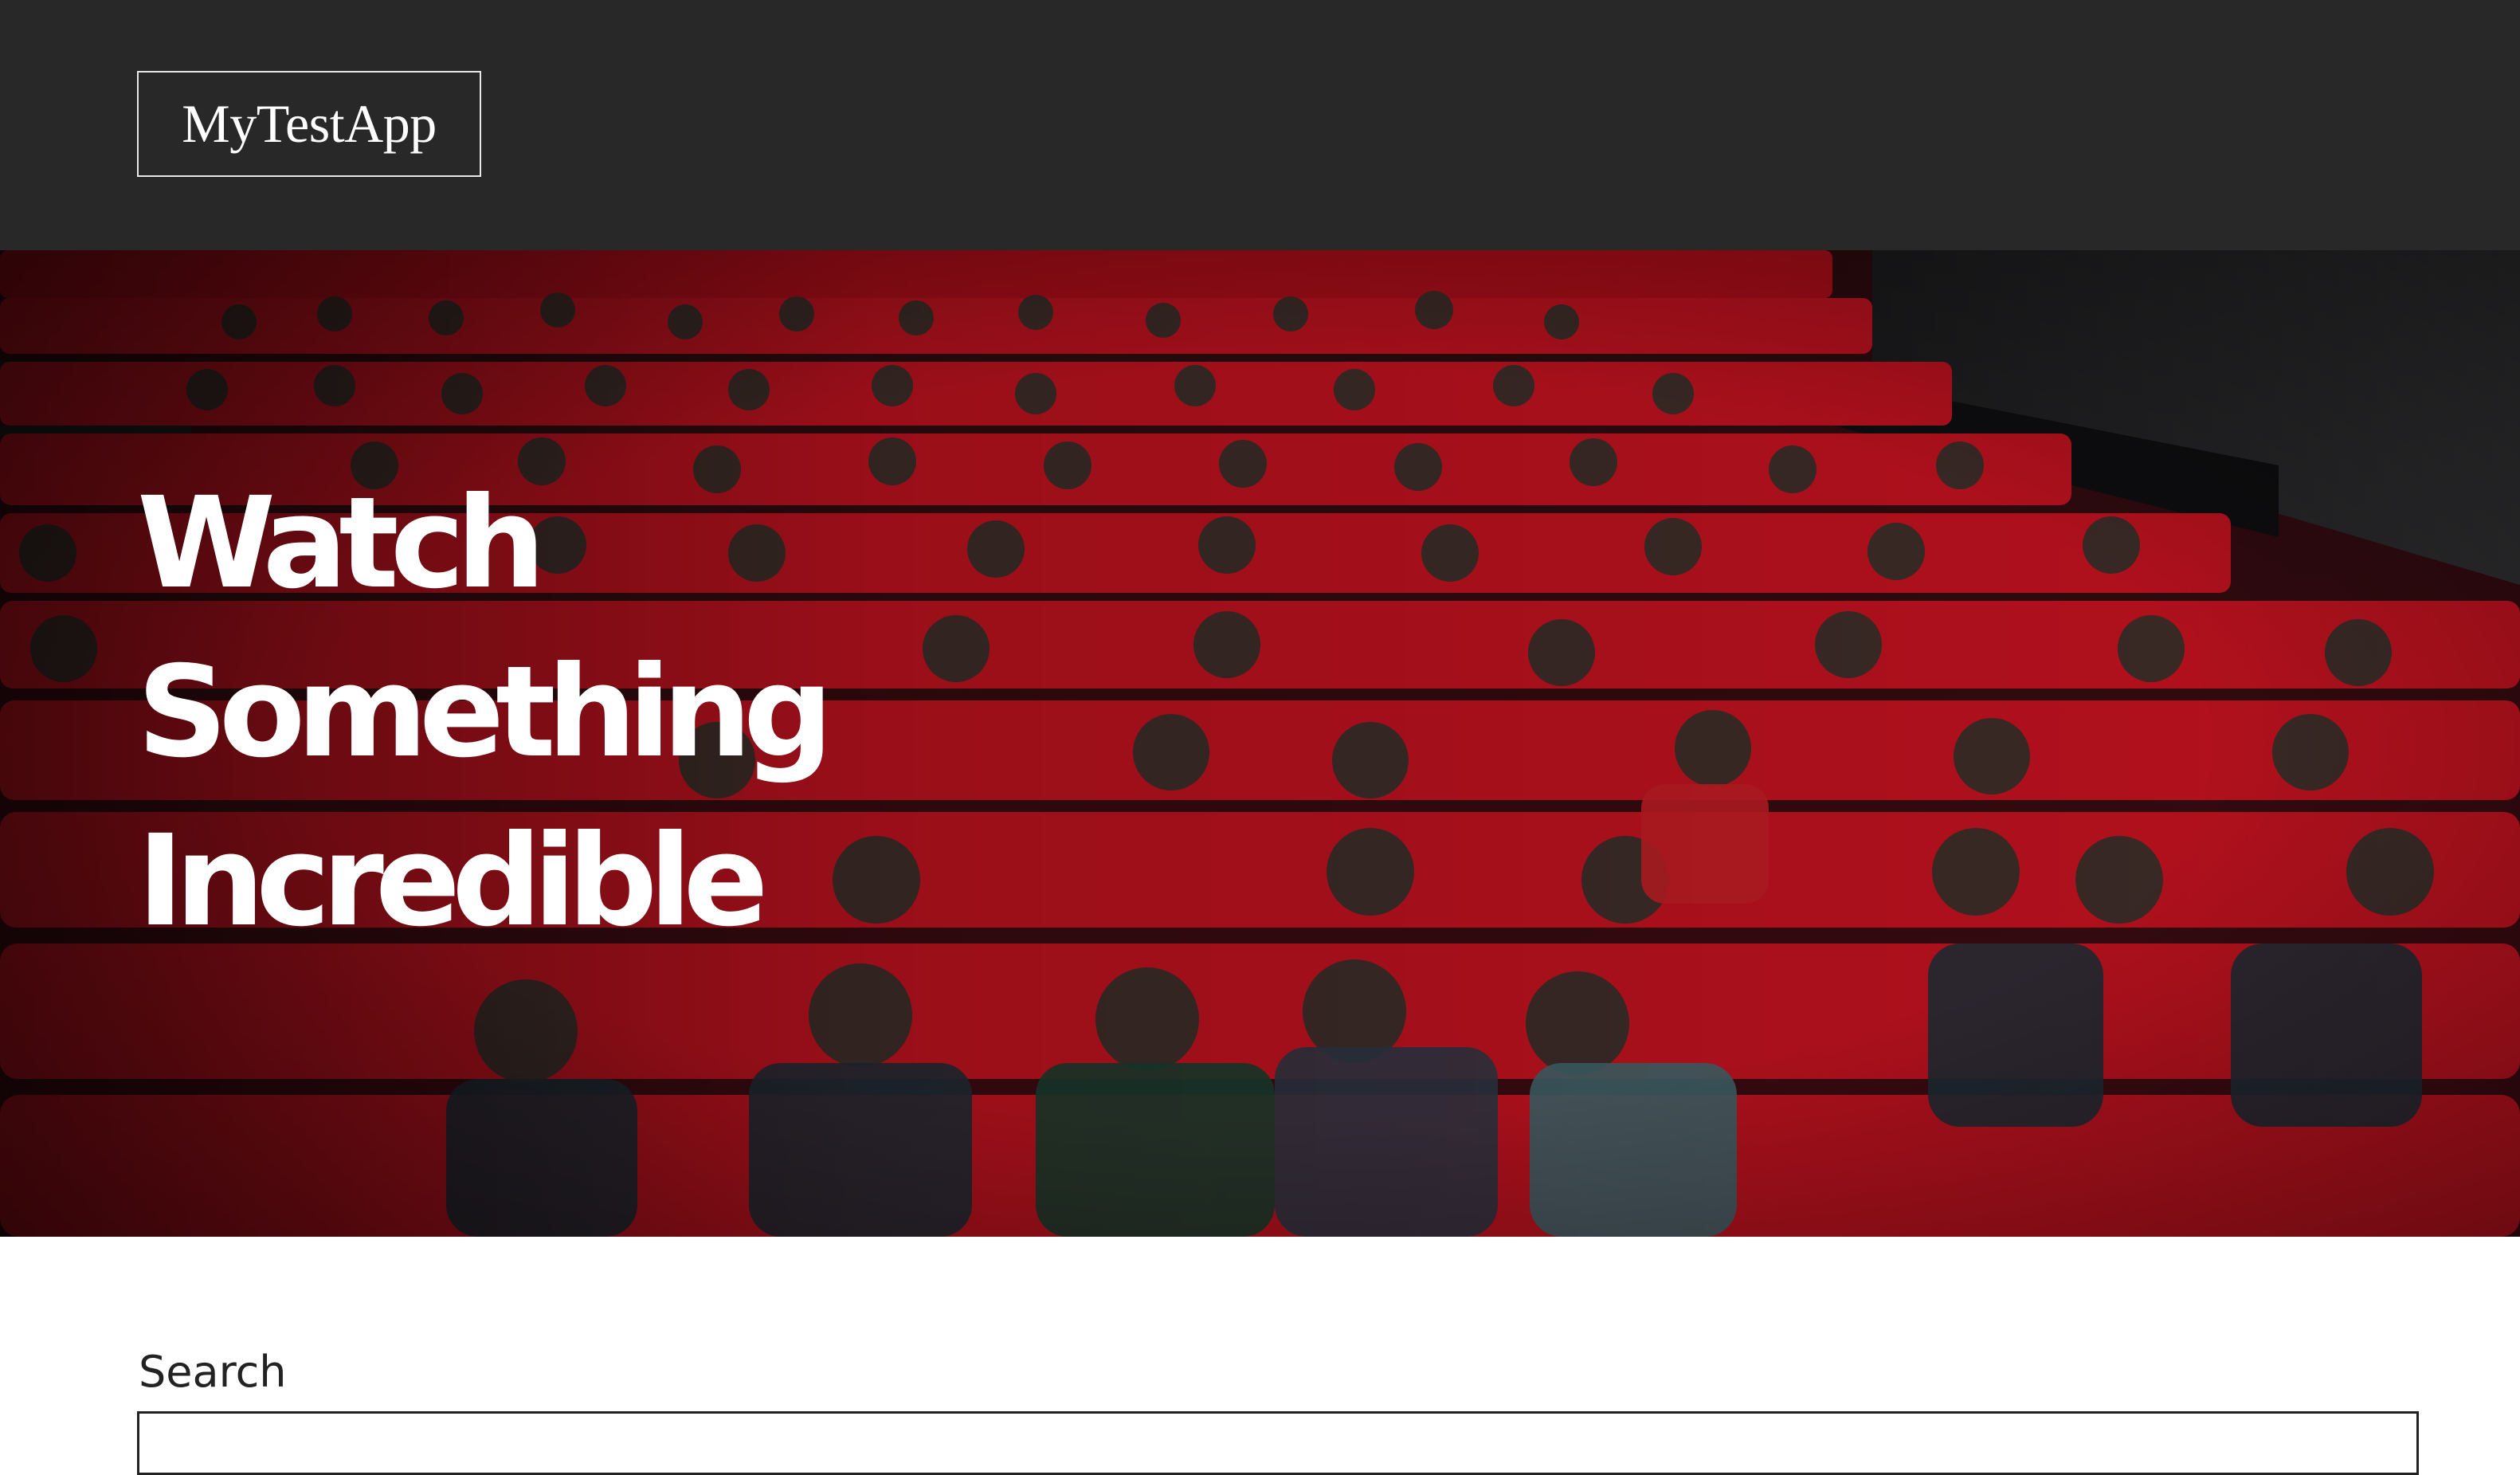 Image resolution: width=2520 pixels, height=1475 pixels. I want to click on hero-headline-line-2: Something, so click(485, 712).